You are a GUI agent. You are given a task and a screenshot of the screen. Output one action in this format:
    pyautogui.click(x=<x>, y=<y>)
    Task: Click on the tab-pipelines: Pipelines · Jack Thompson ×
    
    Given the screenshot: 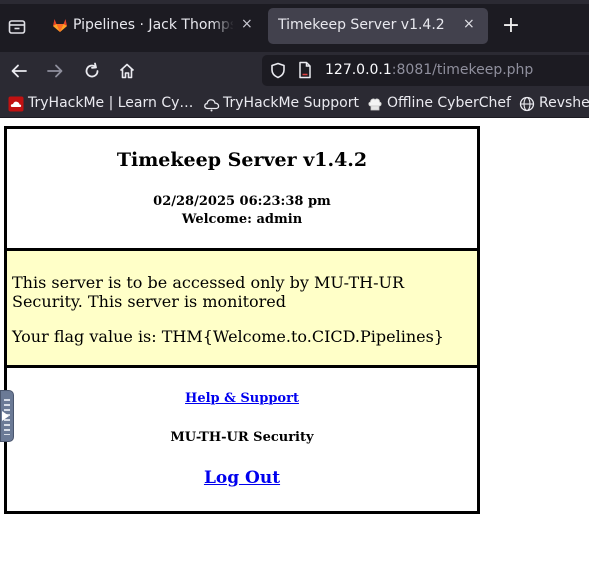 What is the action you would take?
    pyautogui.click(x=151, y=26)
    